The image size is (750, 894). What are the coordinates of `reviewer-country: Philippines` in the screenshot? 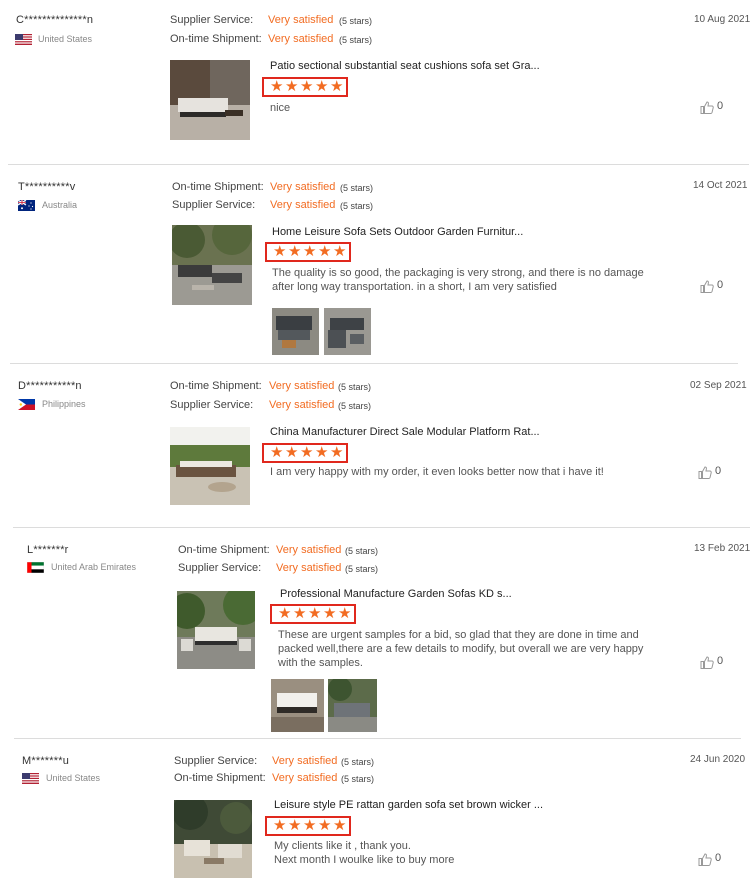 It's located at (64, 404).